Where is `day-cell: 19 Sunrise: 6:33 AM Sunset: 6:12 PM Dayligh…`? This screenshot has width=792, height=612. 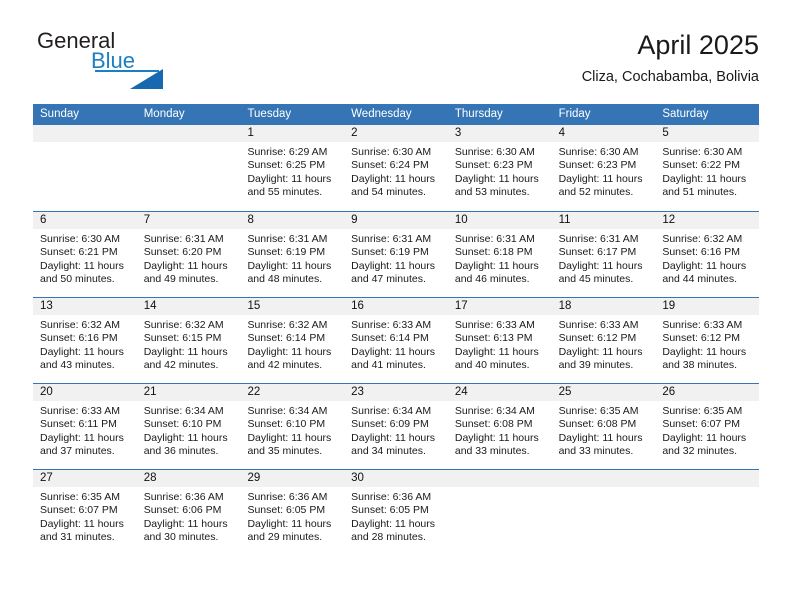 day-cell: 19 Sunrise: 6:33 AM Sunset: 6:12 PM Dayligh… is located at coordinates (707, 340).